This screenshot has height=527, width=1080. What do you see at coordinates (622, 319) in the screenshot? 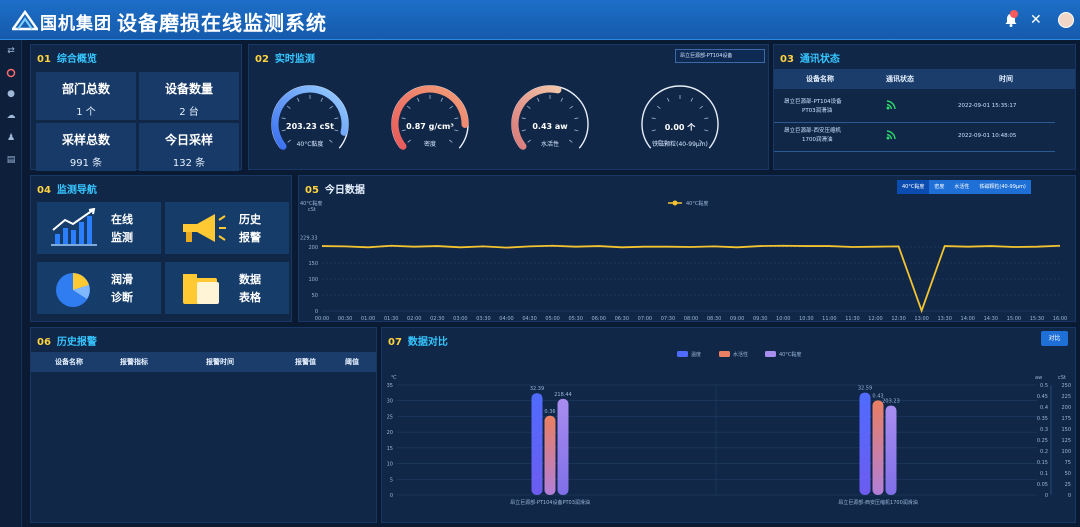
I see `x-tick-label: 06:30` at bounding box center [622, 319].